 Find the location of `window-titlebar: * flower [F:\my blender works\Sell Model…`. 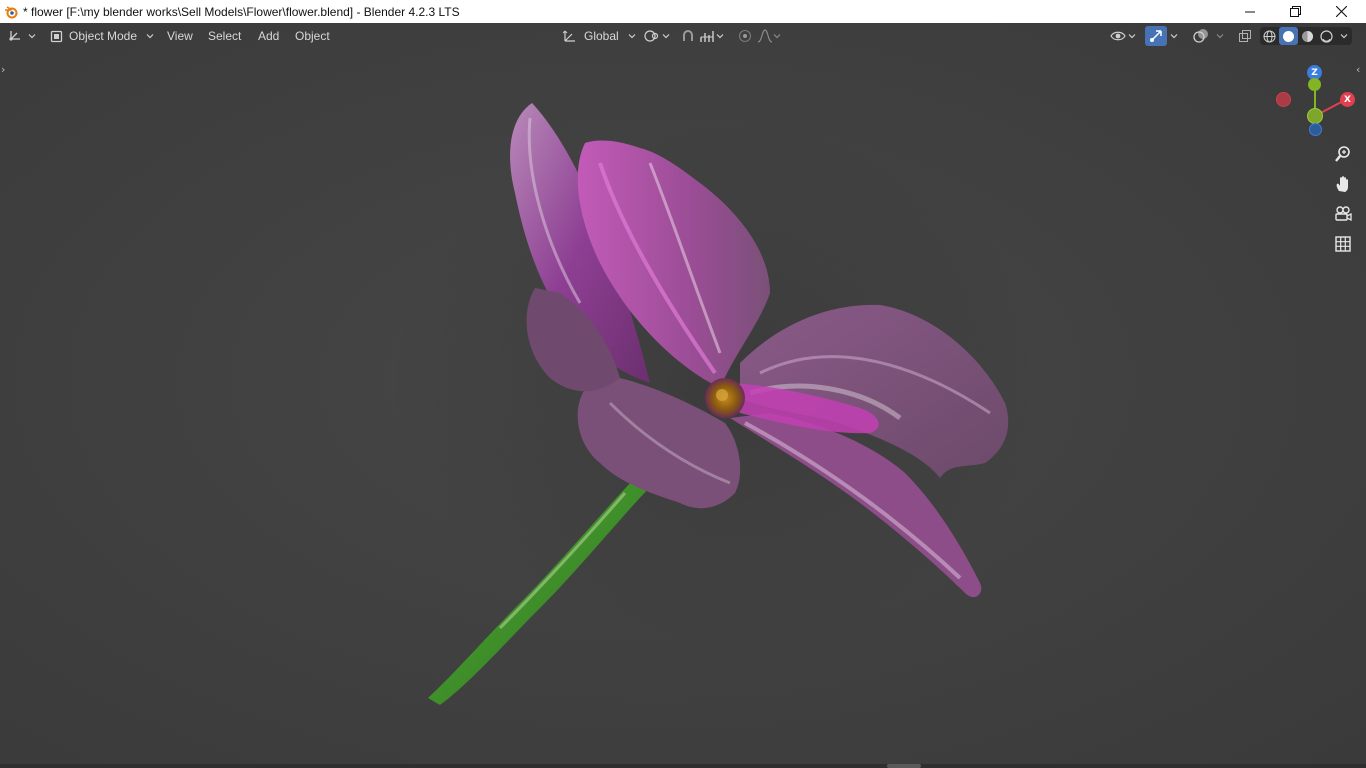

window-titlebar: * flower [F:\my blender works\Sell Model… is located at coordinates (683, 11).